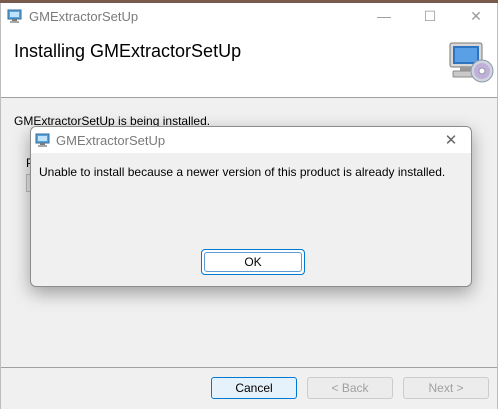  Describe the element at coordinates (384, 16) in the screenshot. I see `minimize-button: —` at that location.